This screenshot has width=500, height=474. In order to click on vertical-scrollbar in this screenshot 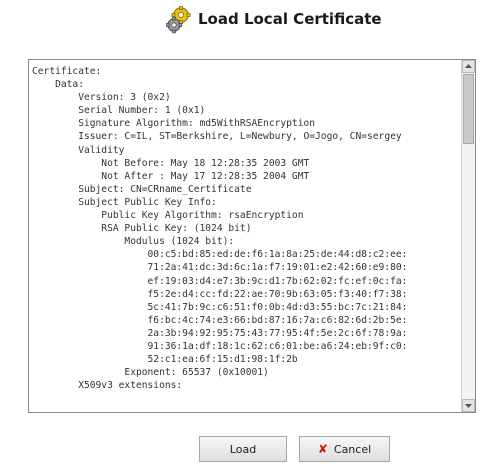, I will do `click(468, 236)`.